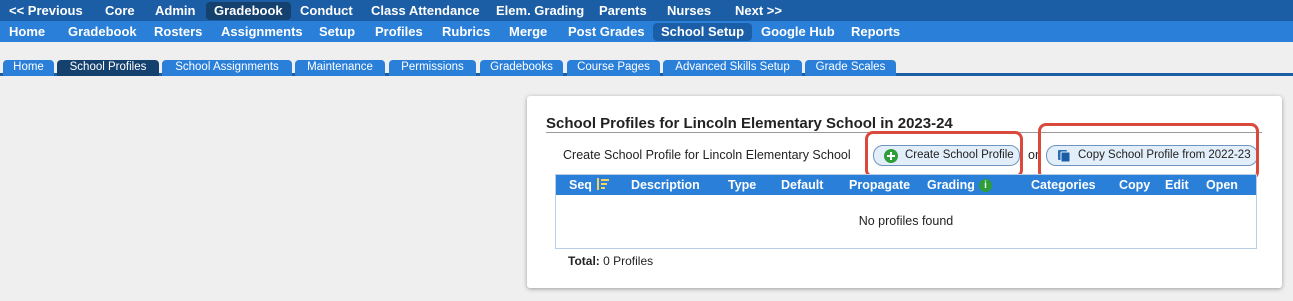 The width and height of the screenshot is (1293, 301). What do you see at coordinates (528, 31) in the screenshot?
I see `sub-nav-merge: Merge` at bounding box center [528, 31].